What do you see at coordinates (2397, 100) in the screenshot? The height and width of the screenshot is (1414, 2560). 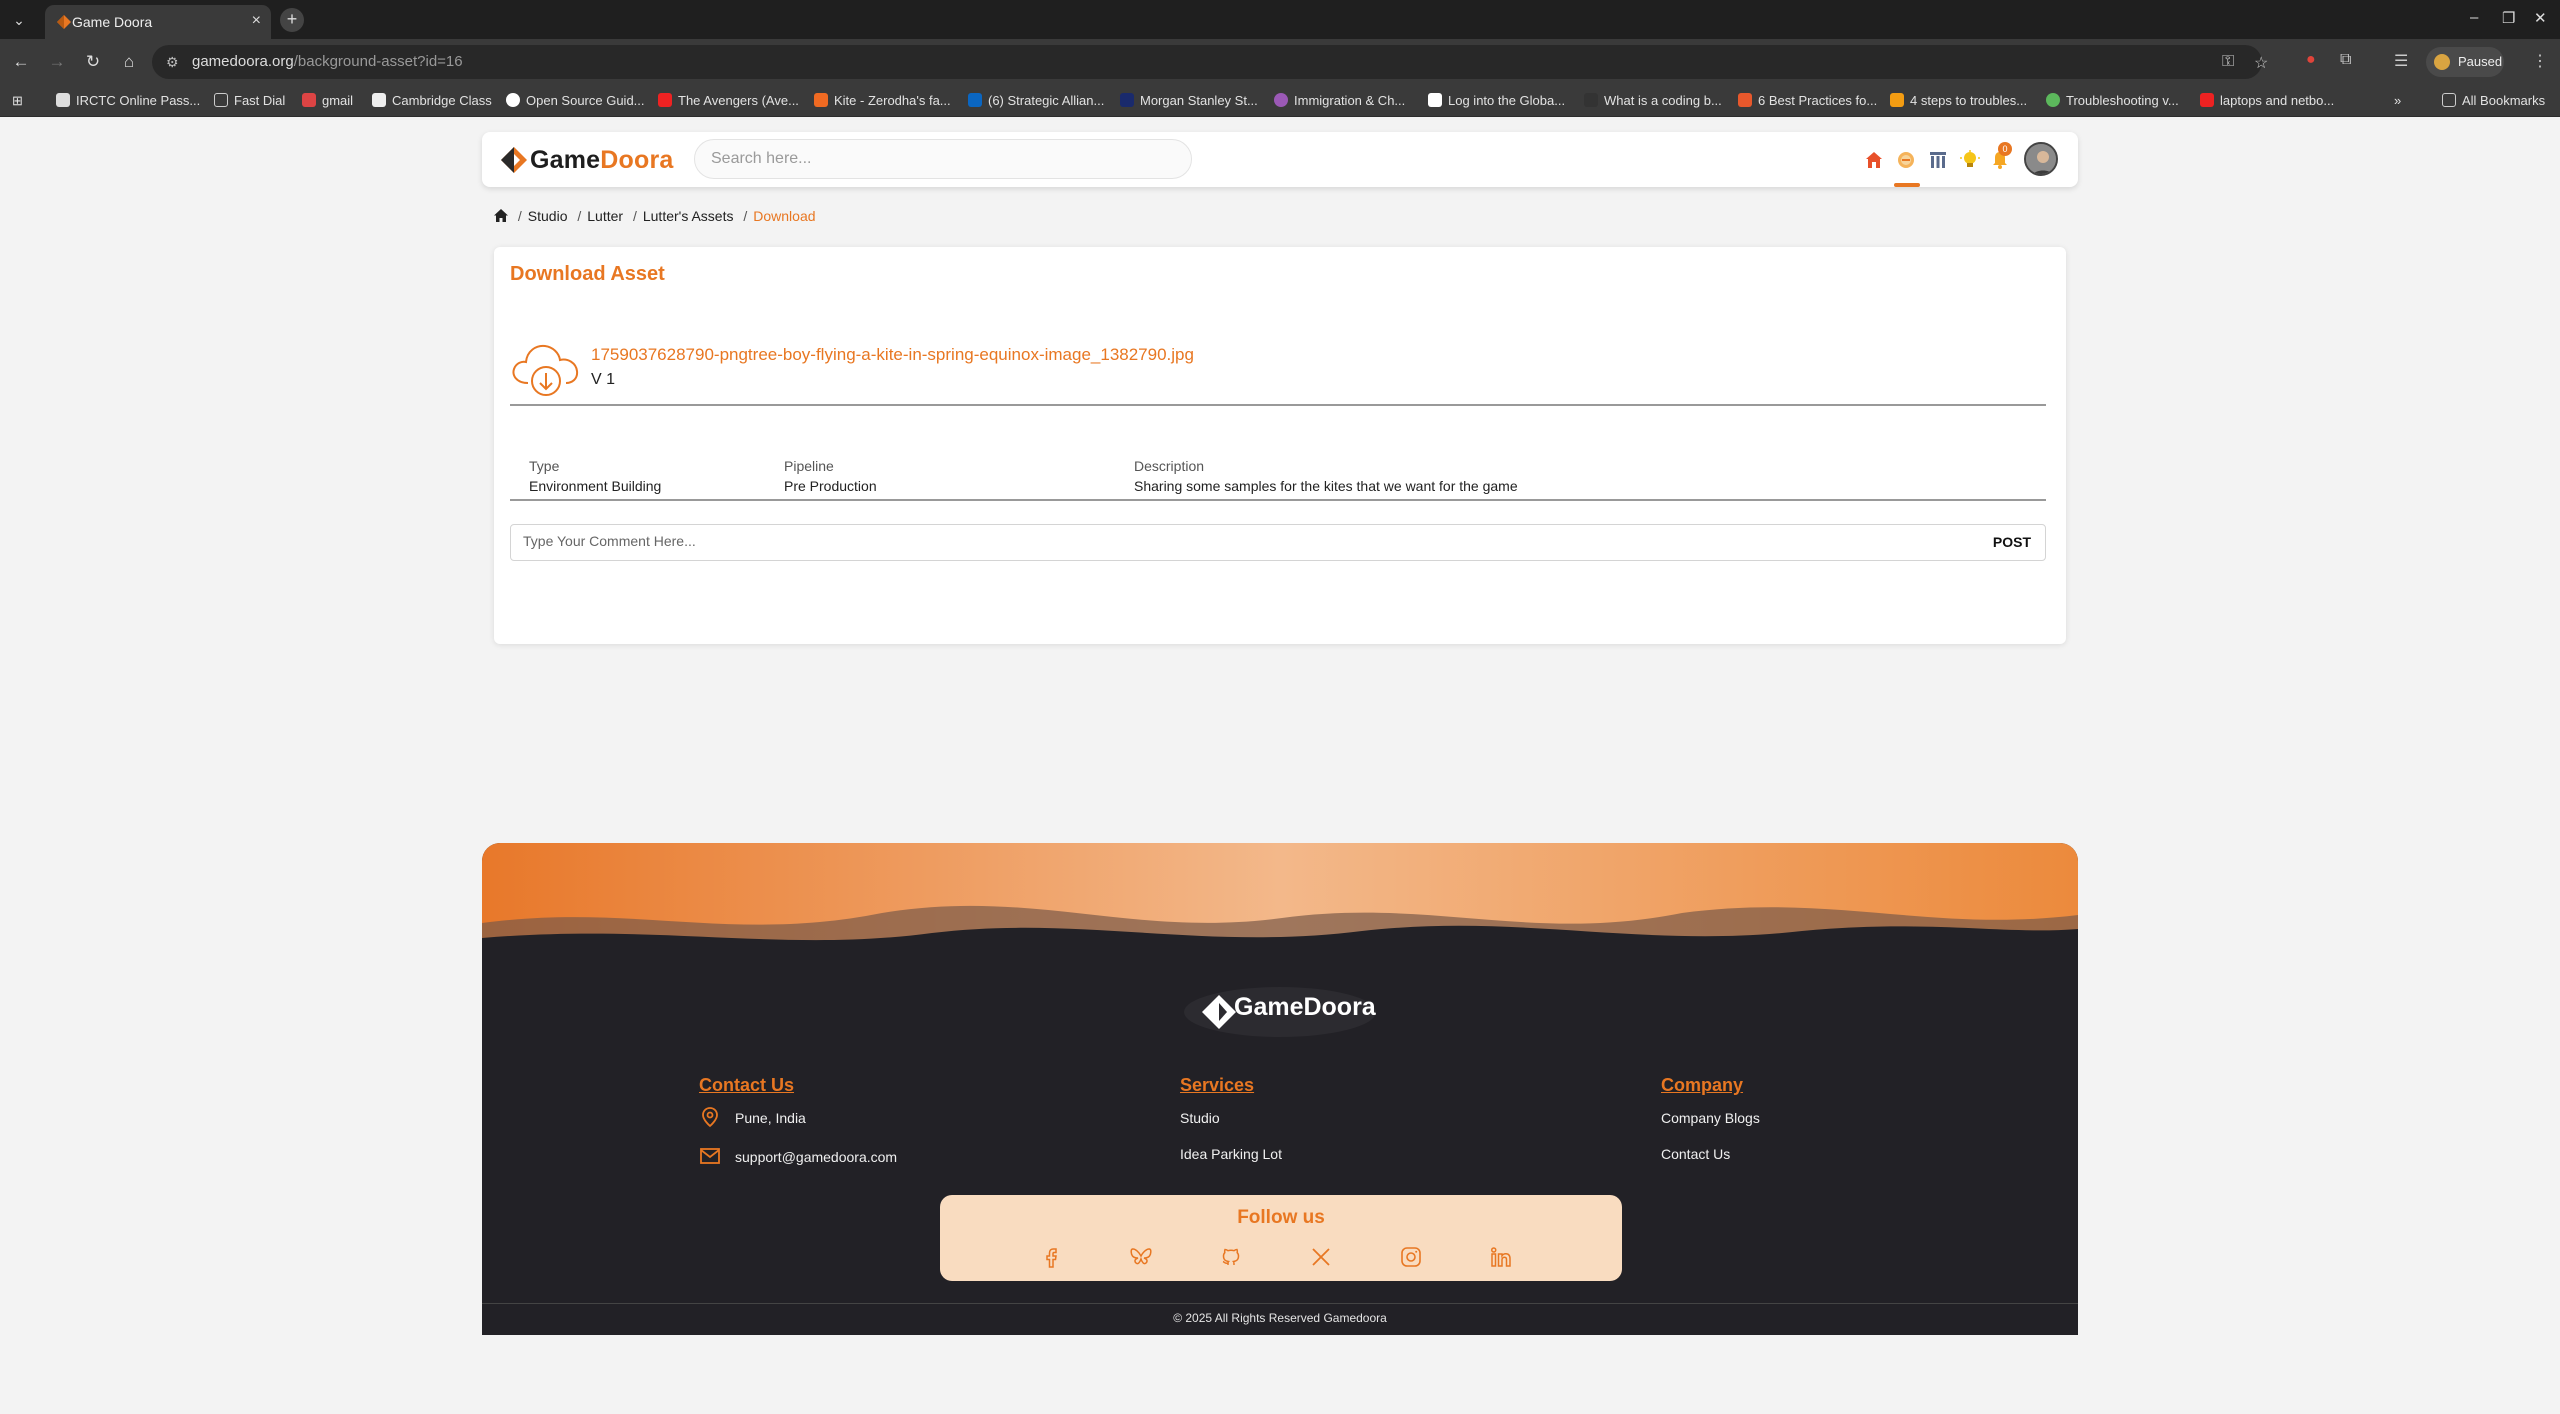 I see `bookmarks-overflow-icon: »` at bounding box center [2397, 100].